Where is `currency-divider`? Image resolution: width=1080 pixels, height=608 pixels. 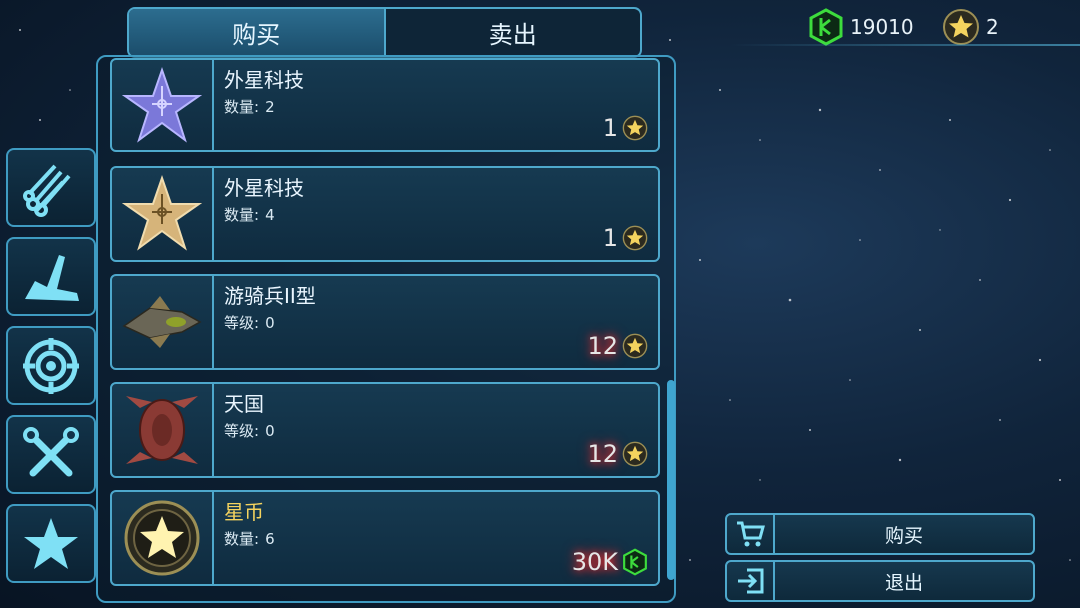
currency-divider is located at coordinates (905, 45).